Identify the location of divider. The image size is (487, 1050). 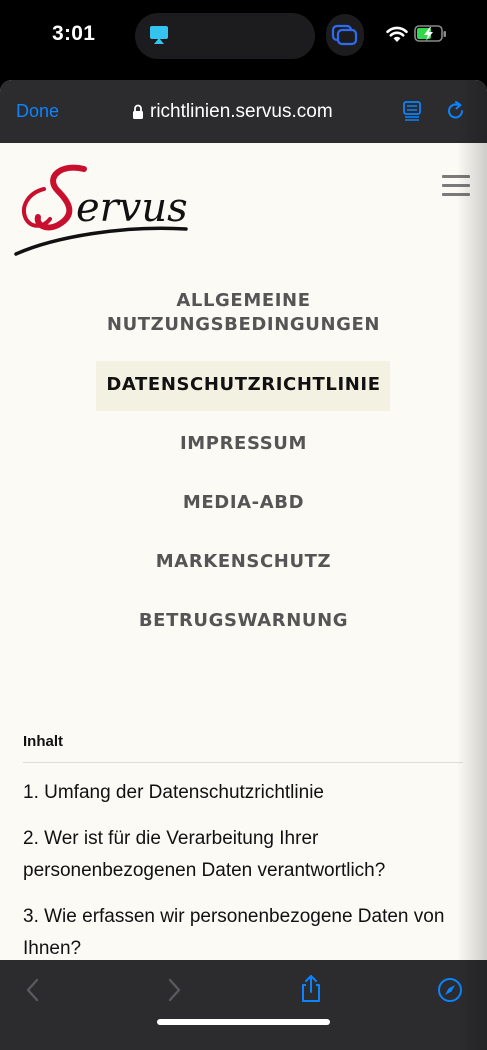
(243, 762).